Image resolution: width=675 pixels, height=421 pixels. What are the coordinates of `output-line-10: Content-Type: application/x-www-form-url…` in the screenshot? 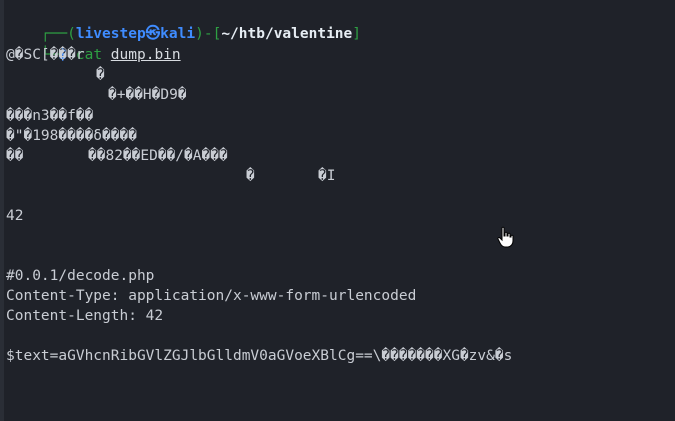 It's located at (211, 296).